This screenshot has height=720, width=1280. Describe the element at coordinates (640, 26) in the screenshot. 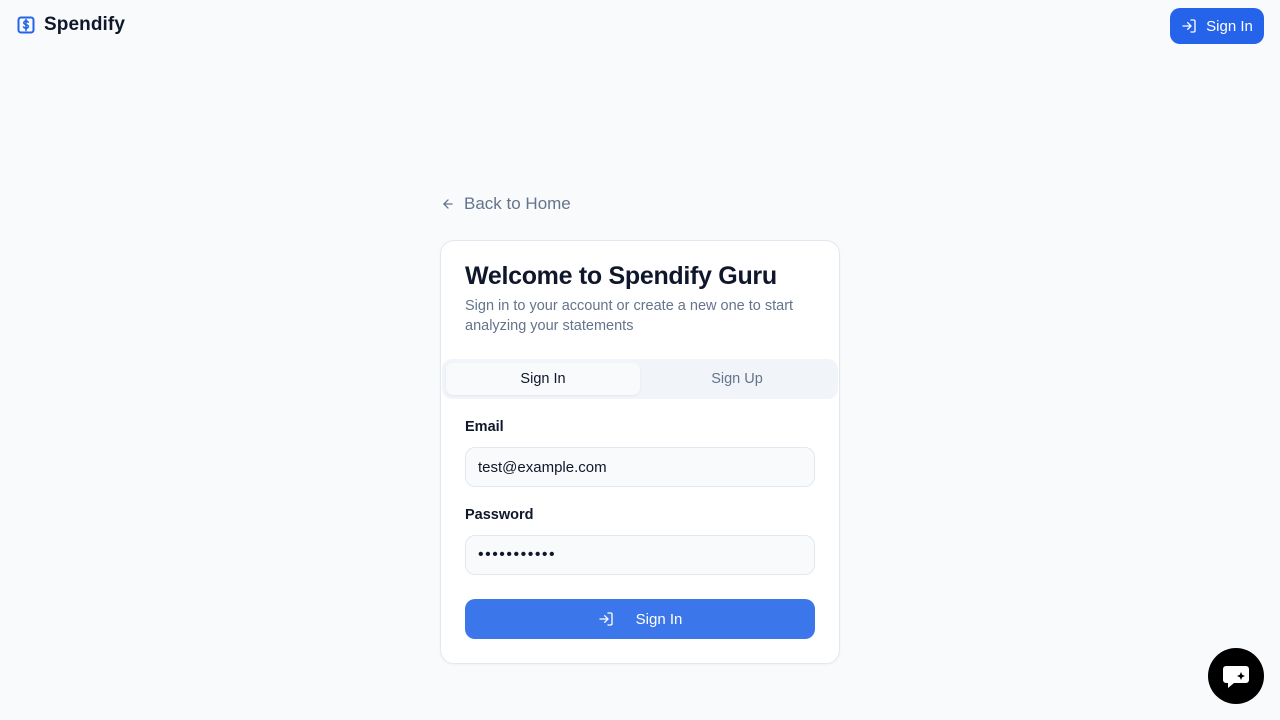

I see `top-header: Spendify Sign In` at that location.